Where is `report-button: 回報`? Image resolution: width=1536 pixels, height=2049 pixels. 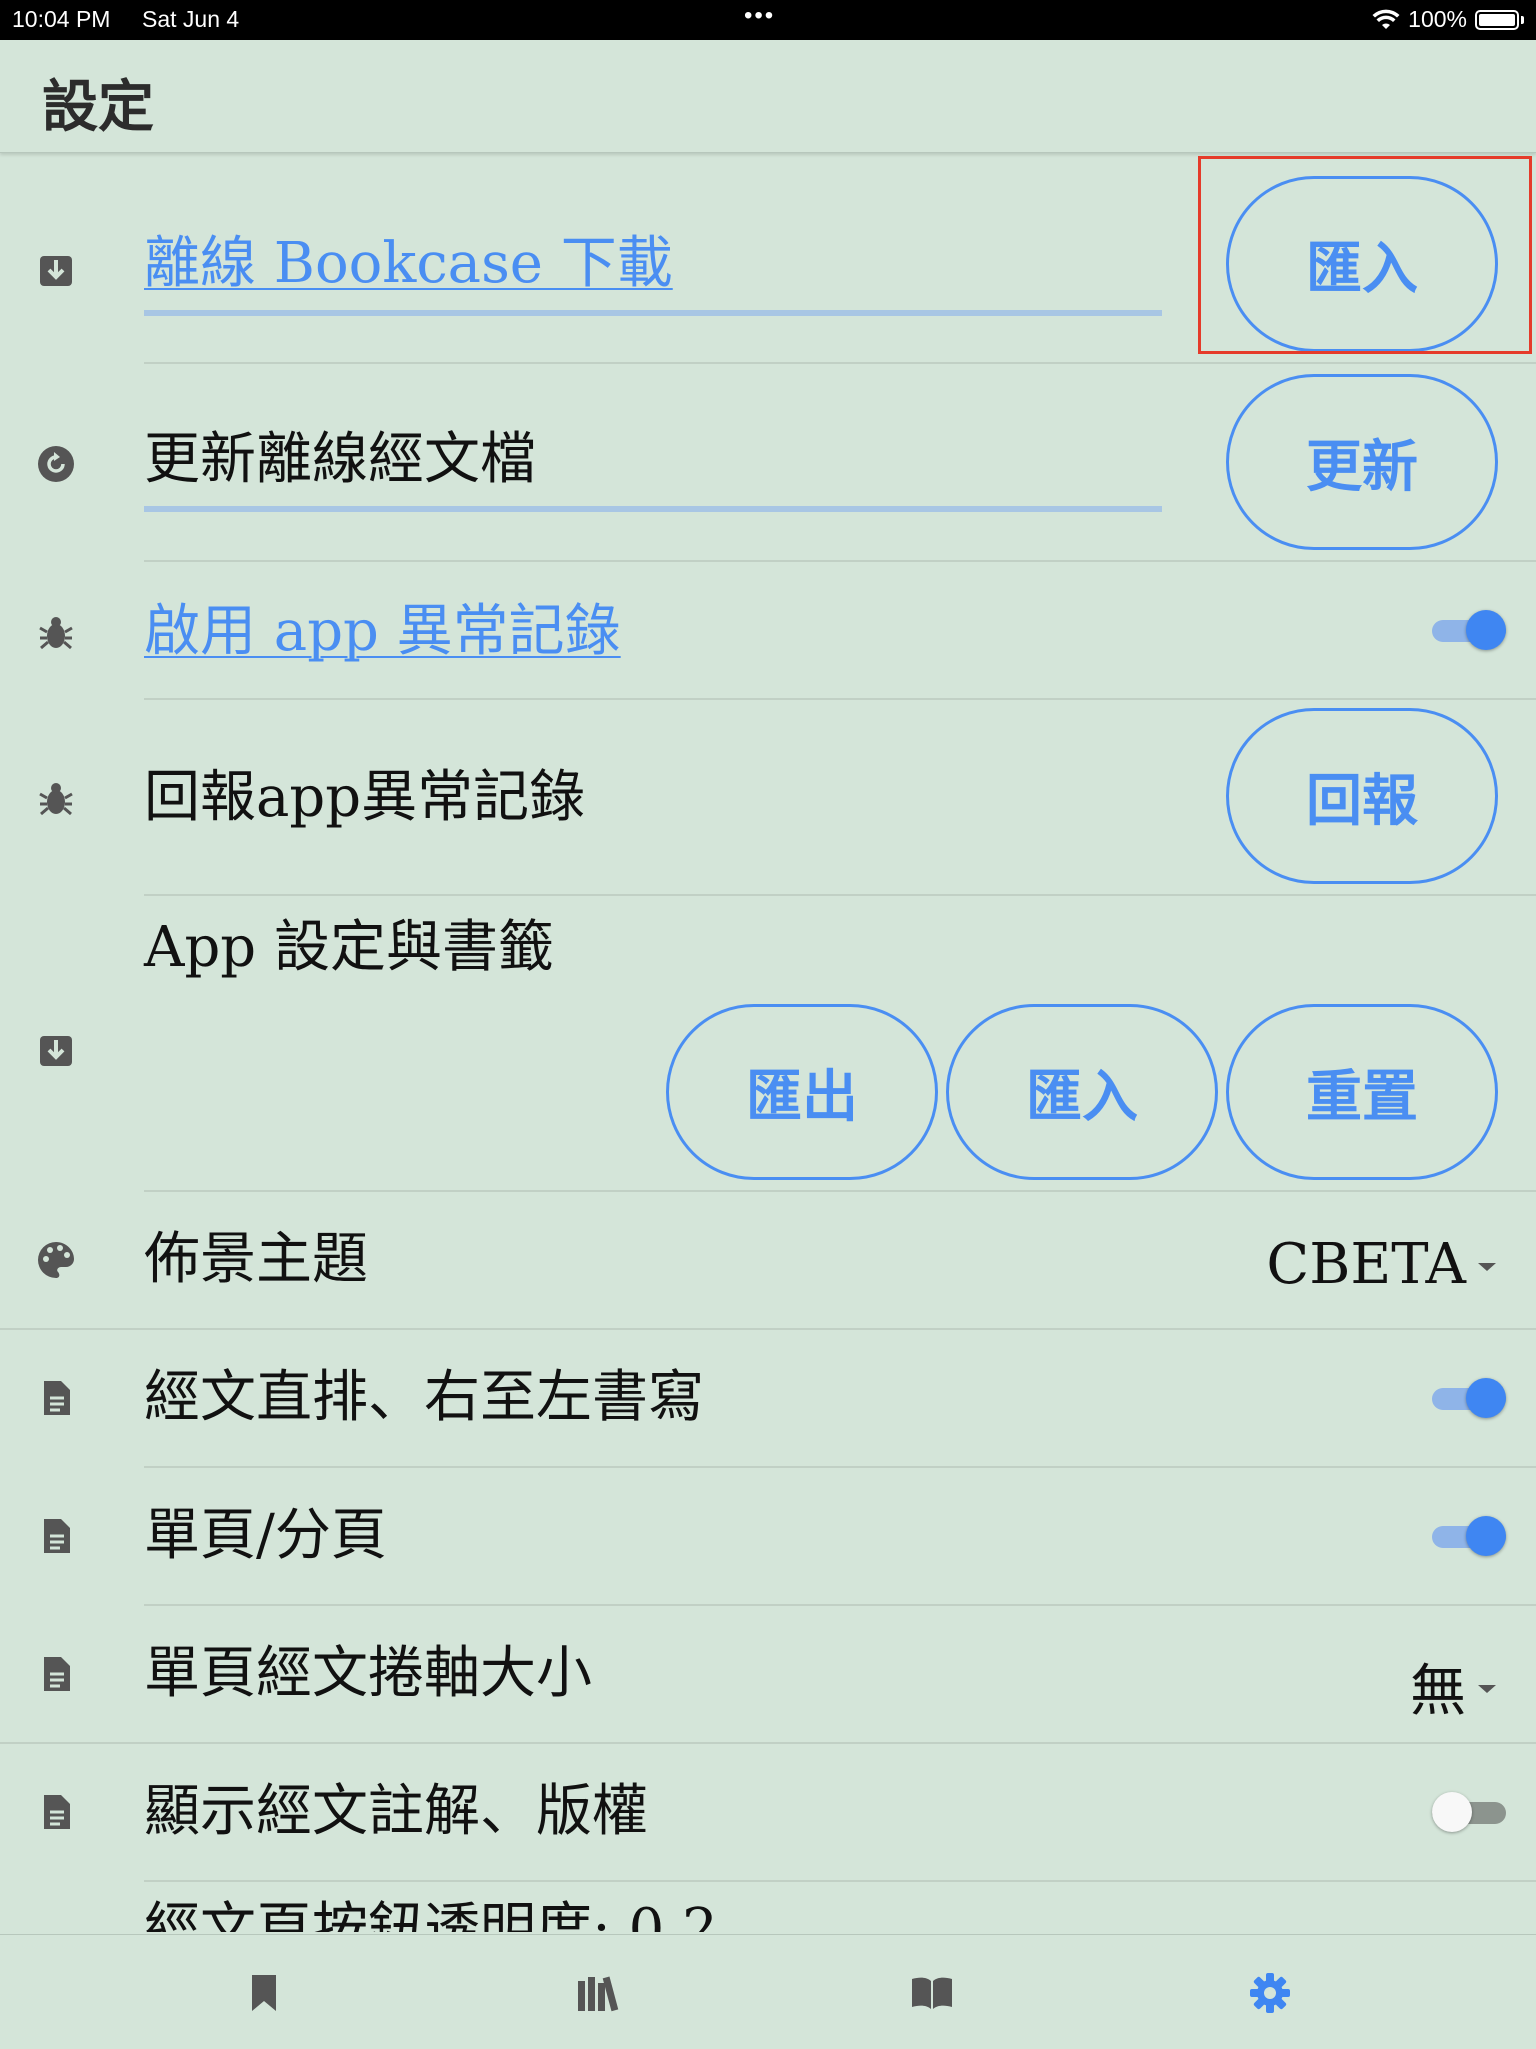
report-button: 回報 is located at coordinates (1362, 796).